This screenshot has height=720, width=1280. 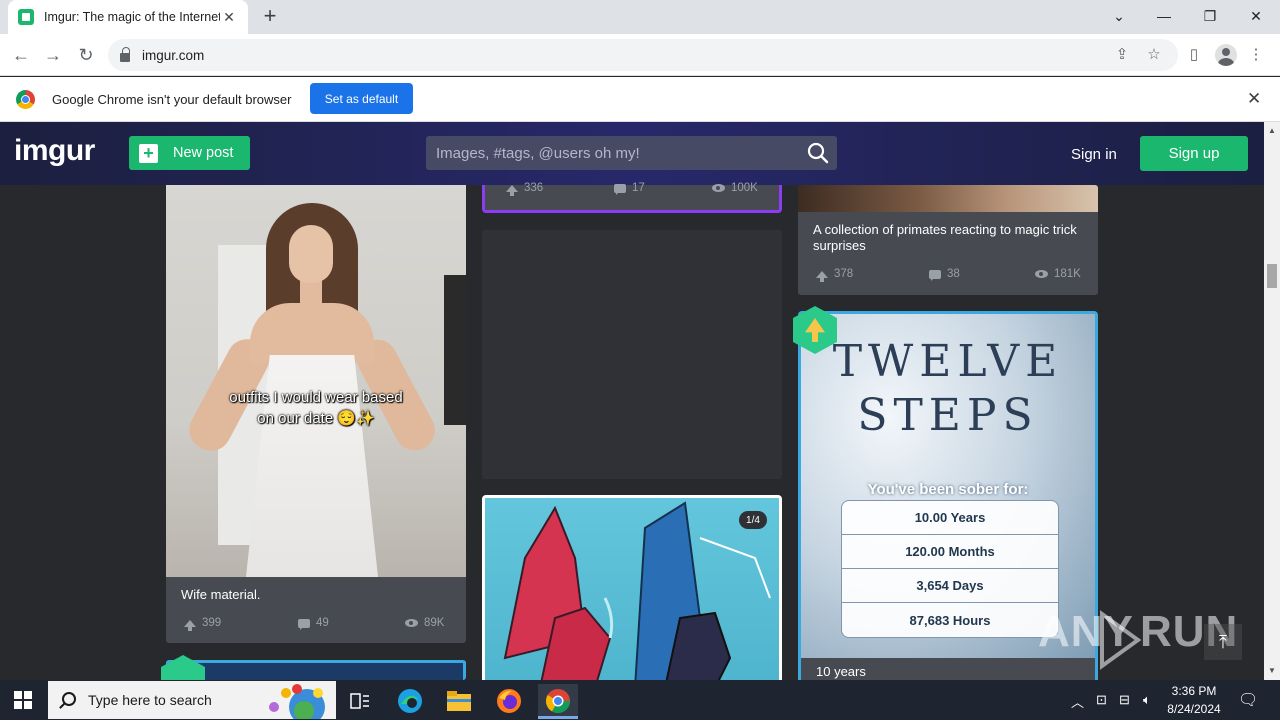 I want to click on active-app-indicator, so click(x=558, y=717).